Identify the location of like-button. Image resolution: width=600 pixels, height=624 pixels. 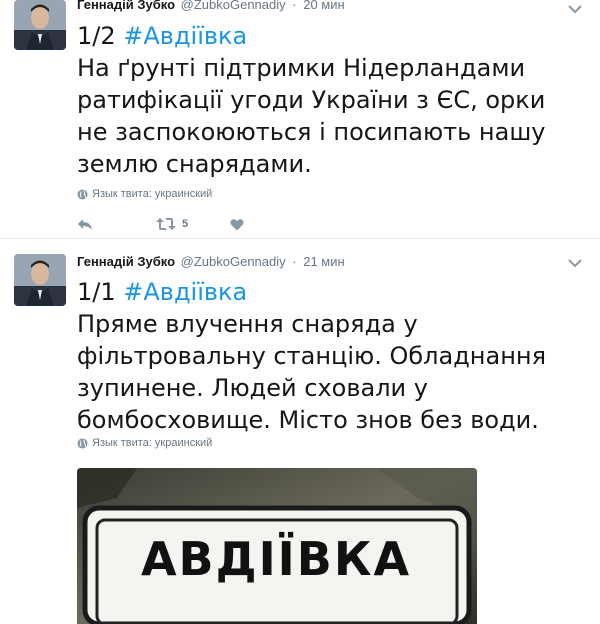
(237, 224).